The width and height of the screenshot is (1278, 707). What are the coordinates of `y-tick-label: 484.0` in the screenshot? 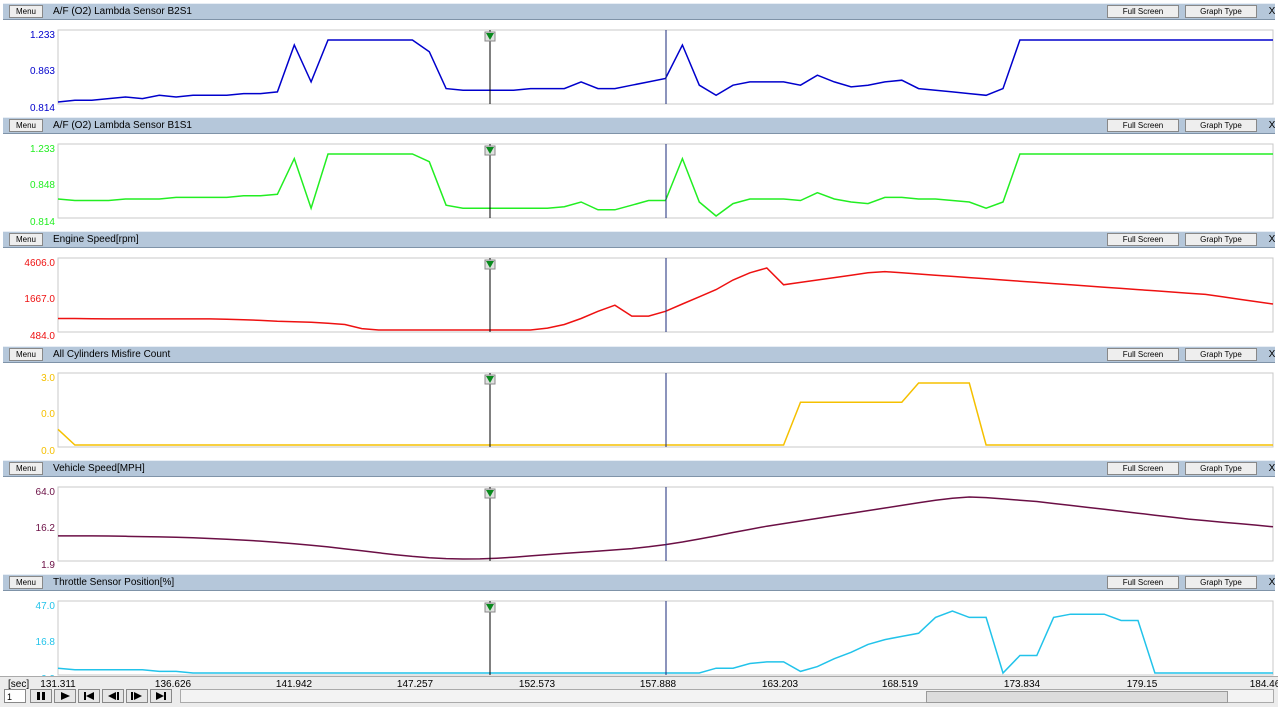 It's located at (42, 336).